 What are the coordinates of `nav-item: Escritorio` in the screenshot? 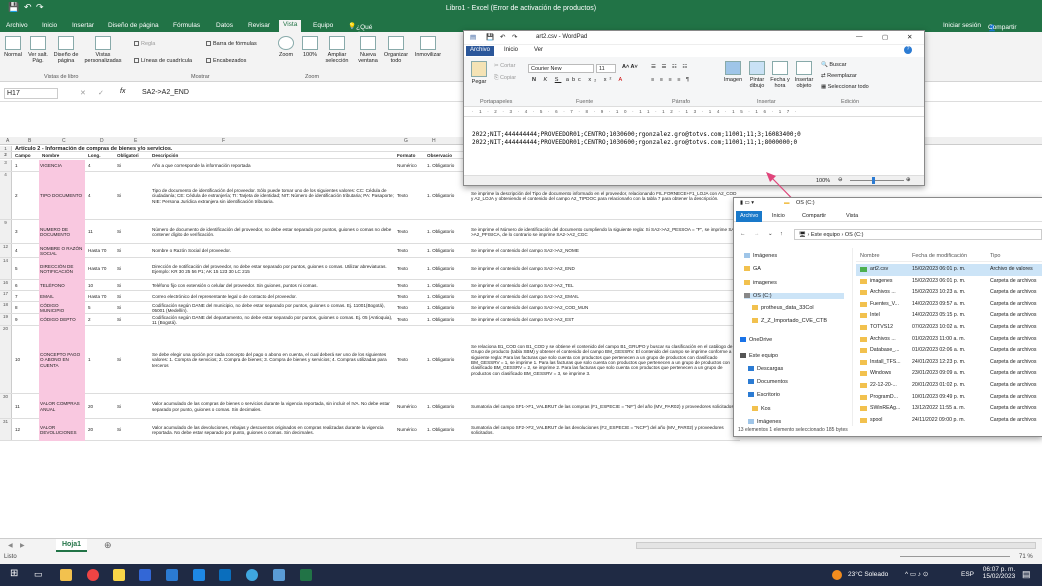 It's located at (764, 395).